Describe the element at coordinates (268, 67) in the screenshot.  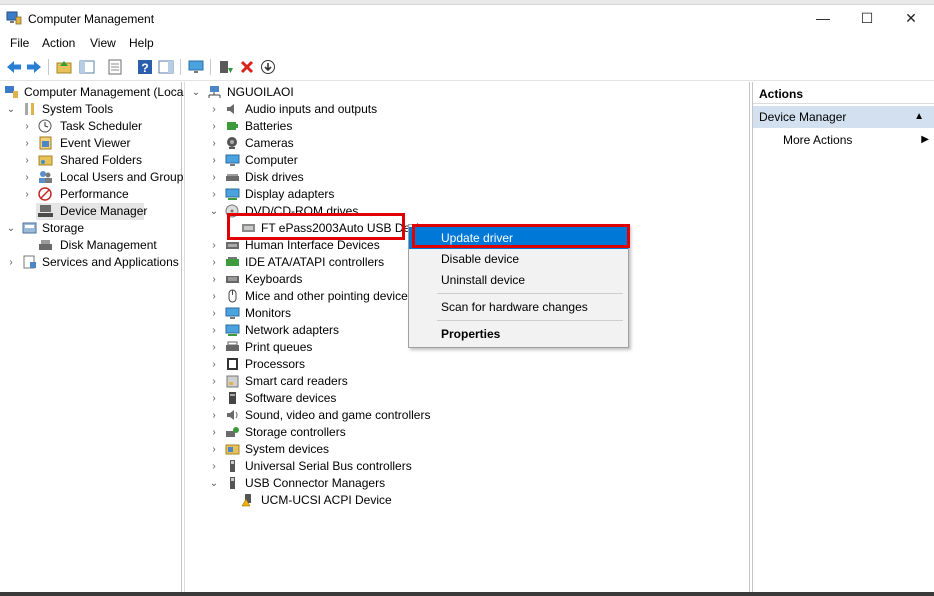
I see `download-circle-icon` at that location.